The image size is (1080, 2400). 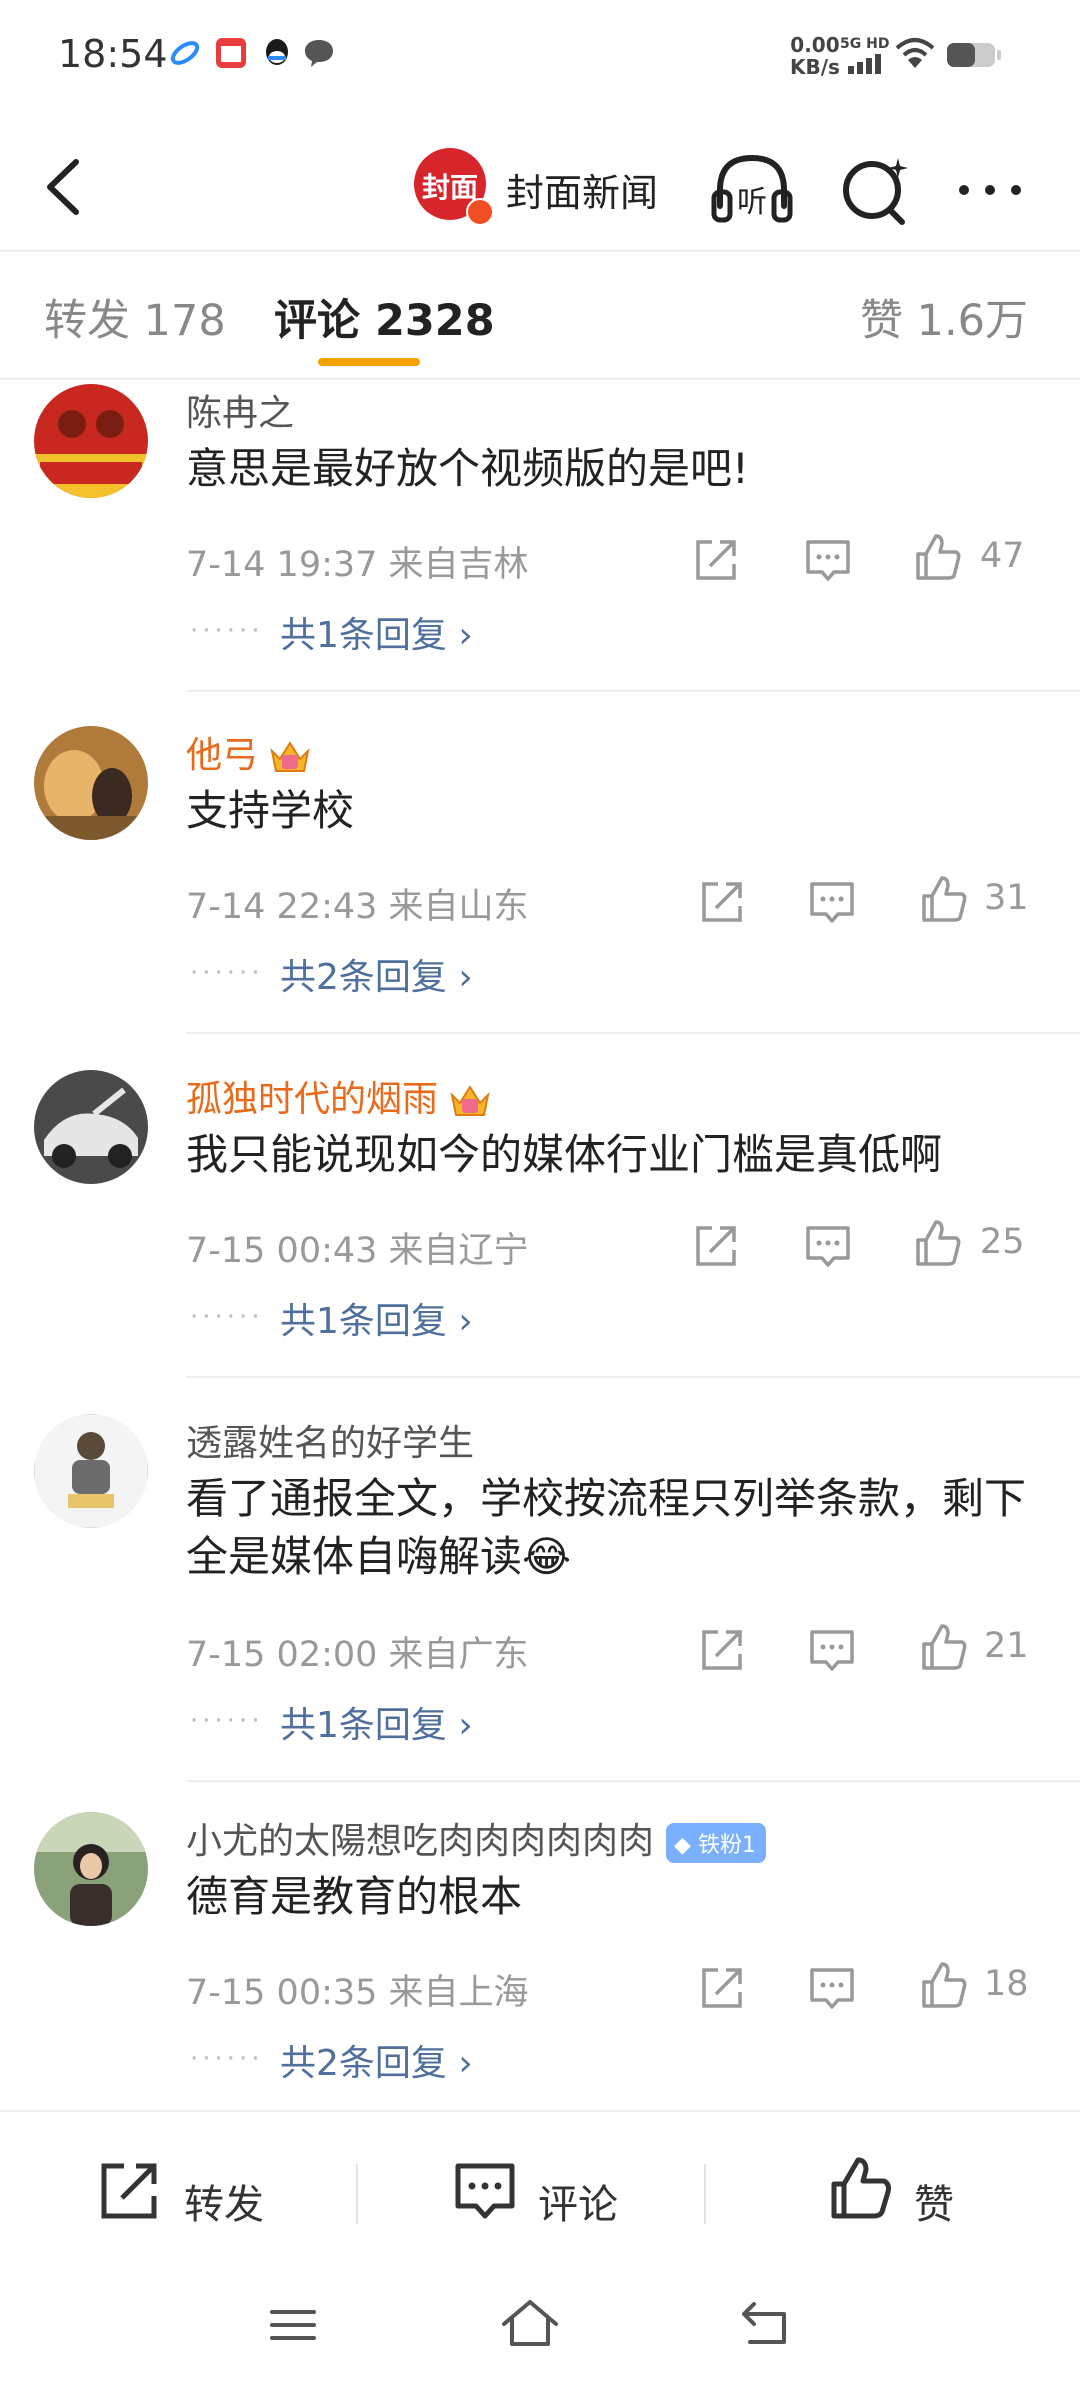 I want to click on home-icon, so click(x=530, y=2324).